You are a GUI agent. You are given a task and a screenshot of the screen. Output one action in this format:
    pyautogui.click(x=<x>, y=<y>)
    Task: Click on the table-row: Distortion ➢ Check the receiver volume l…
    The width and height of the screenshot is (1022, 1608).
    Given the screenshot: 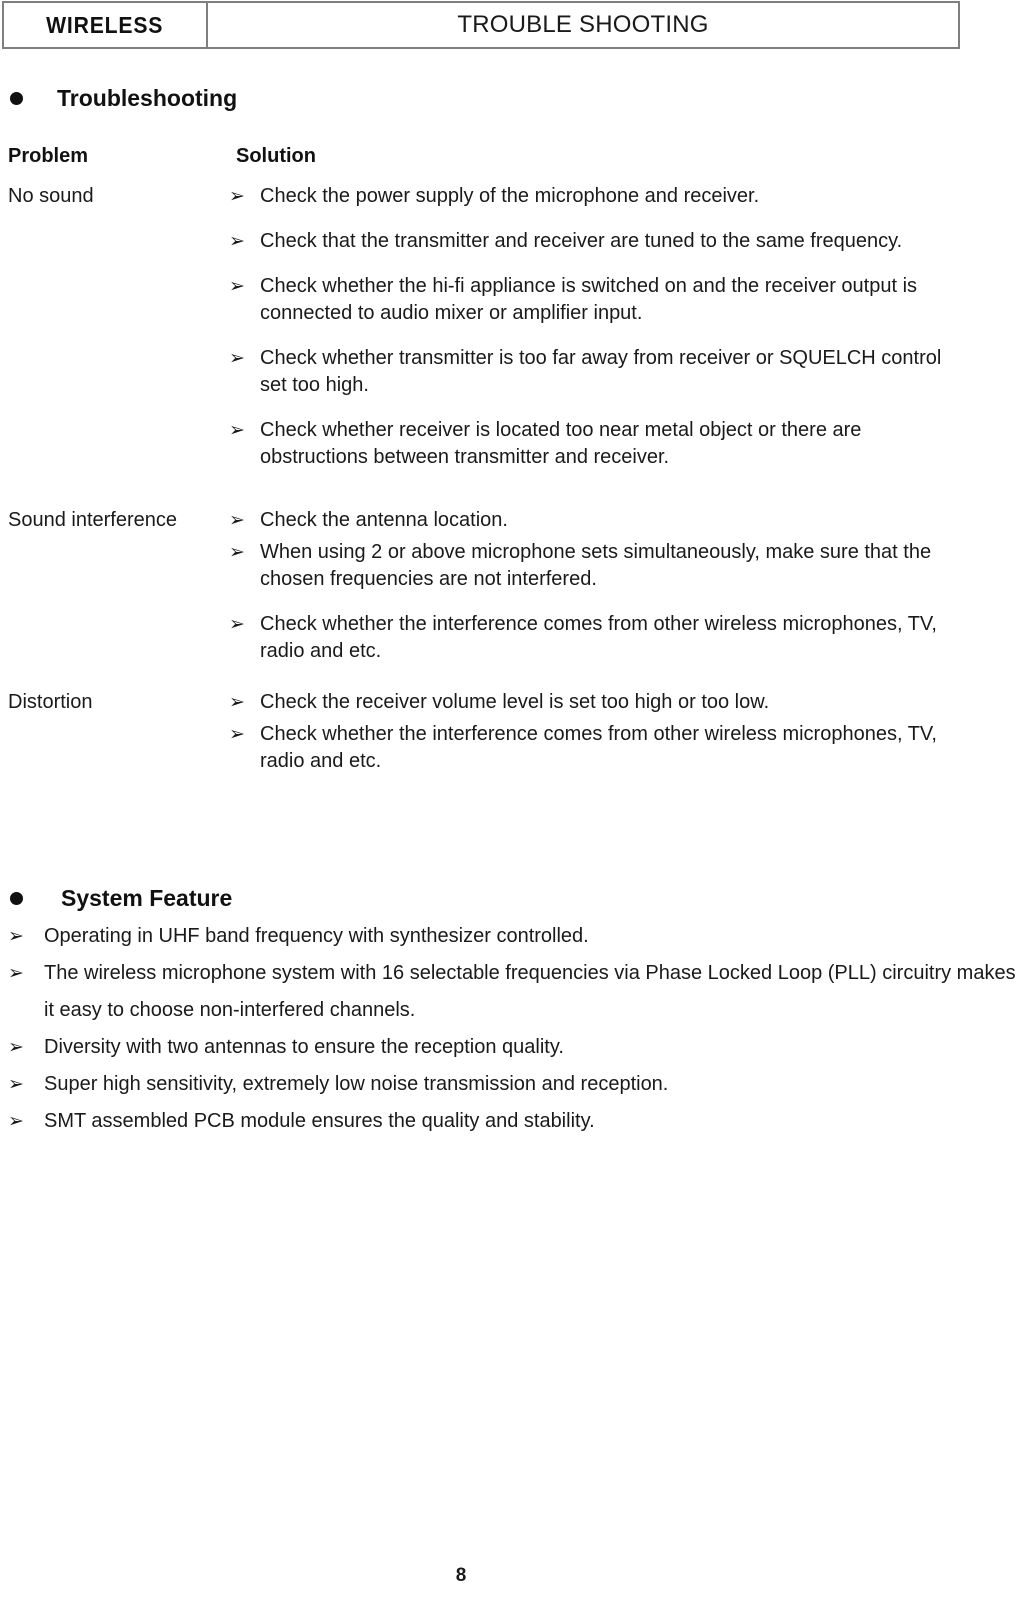 What is the action you would take?
    pyautogui.click(x=511, y=732)
    